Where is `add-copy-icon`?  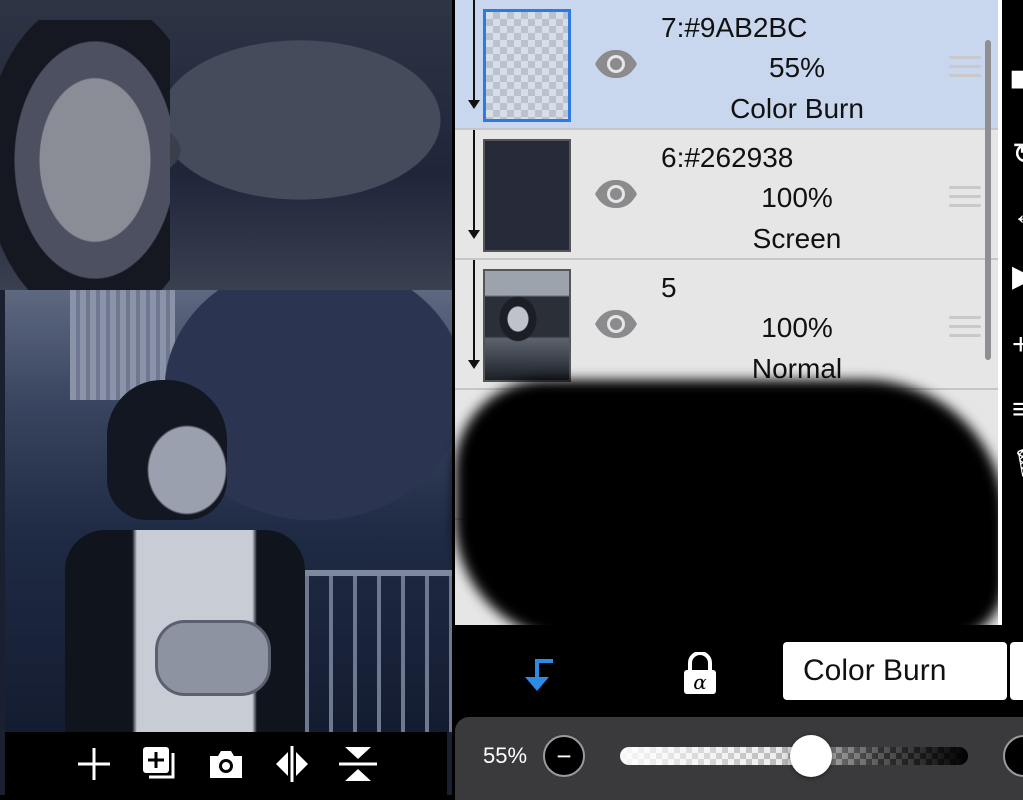
add-copy-icon is located at coordinates (160, 764).